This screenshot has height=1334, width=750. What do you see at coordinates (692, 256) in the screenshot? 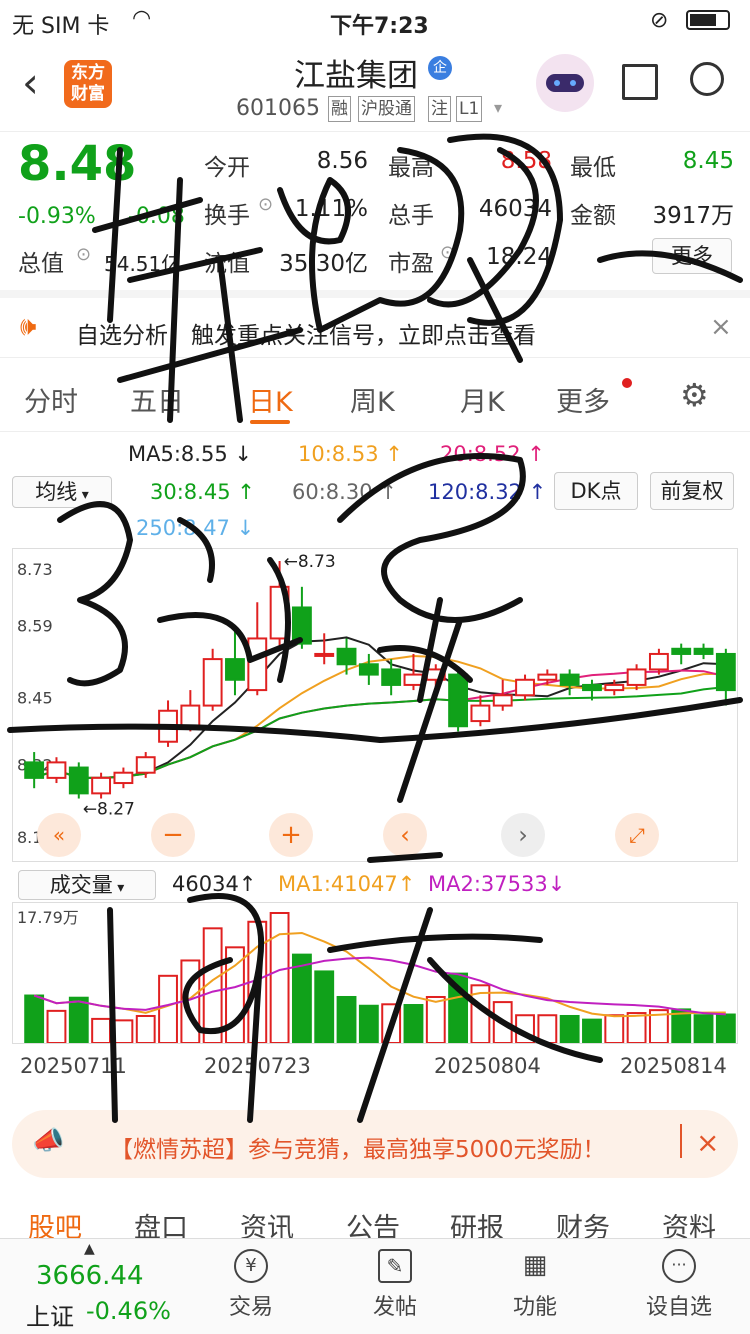
I see `more-button: 更多` at bounding box center [692, 256].